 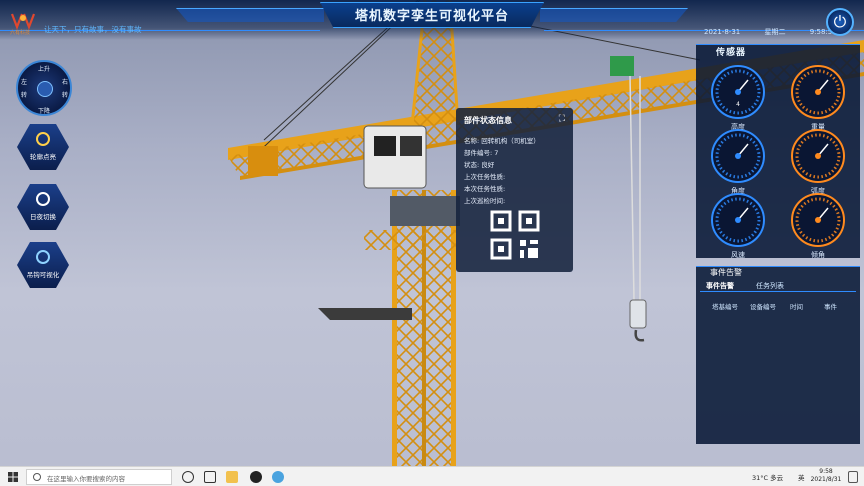 What do you see at coordinates (818, 162) in the screenshot?
I see `gauge-3: 弧度` at bounding box center [818, 162].